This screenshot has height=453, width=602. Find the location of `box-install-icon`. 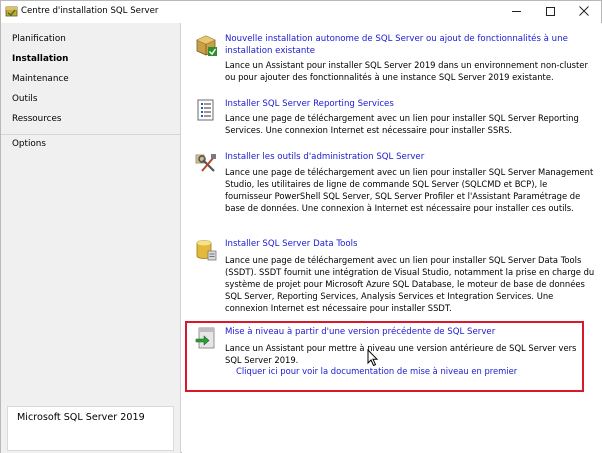

box-install-icon is located at coordinates (206, 45).